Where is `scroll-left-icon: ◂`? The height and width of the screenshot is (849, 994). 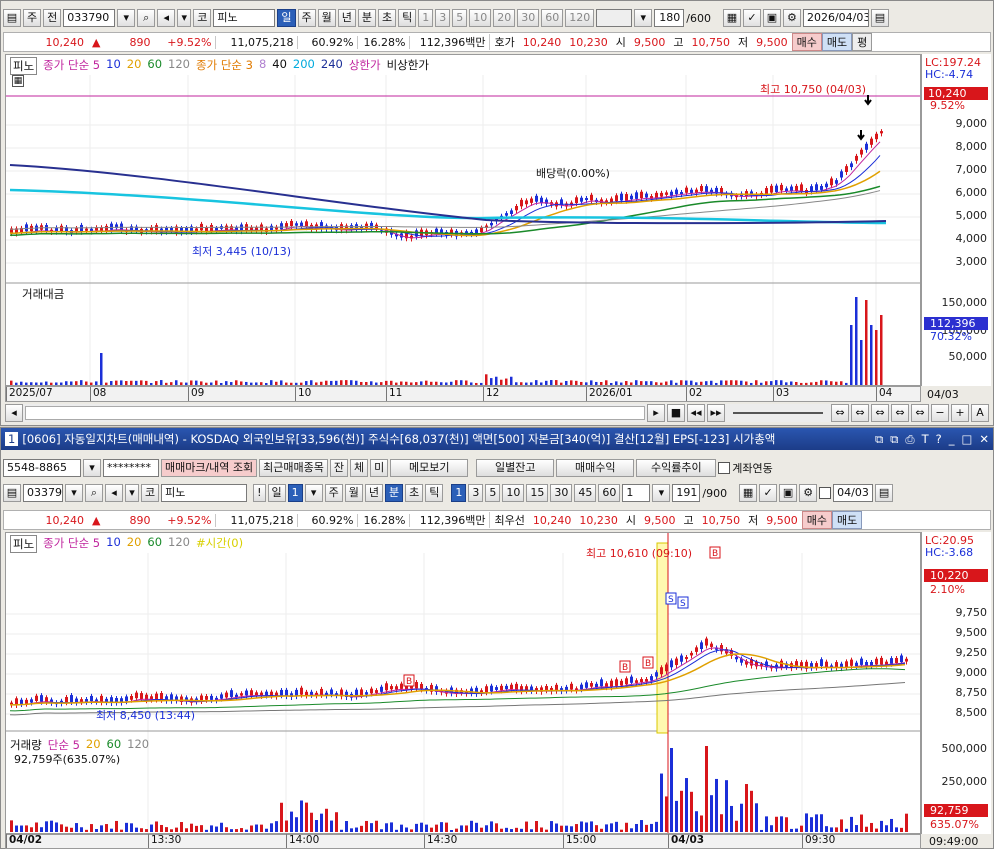 scroll-left-icon: ◂ is located at coordinates (14, 413).